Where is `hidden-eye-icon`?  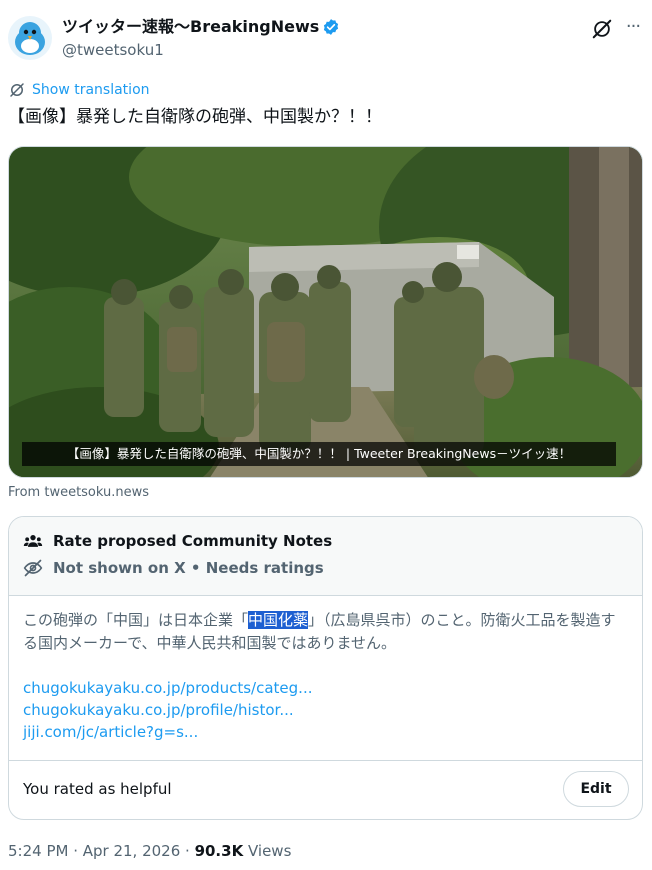 hidden-eye-icon is located at coordinates (33, 568).